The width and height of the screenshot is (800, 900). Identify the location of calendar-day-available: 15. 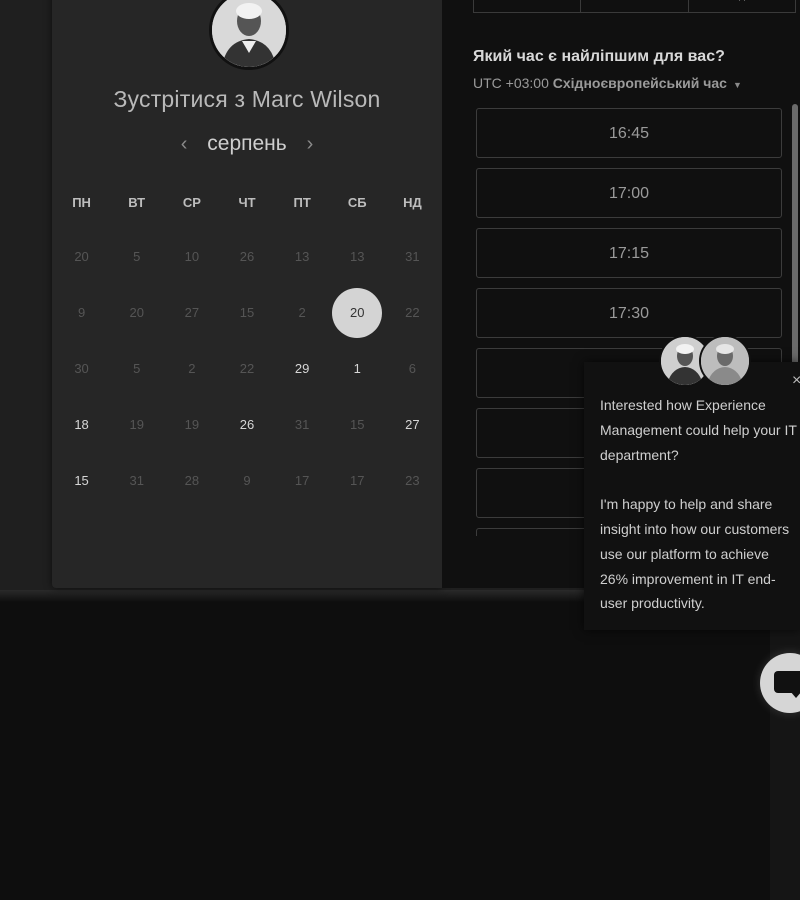
(81, 481).